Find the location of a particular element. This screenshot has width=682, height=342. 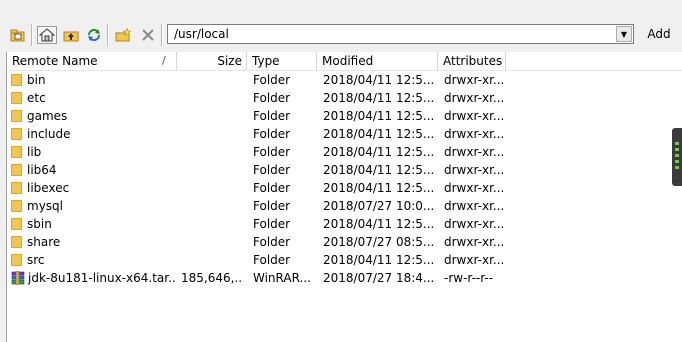

chevron-down-icon: ▼ is located at coordinates (624, 34).